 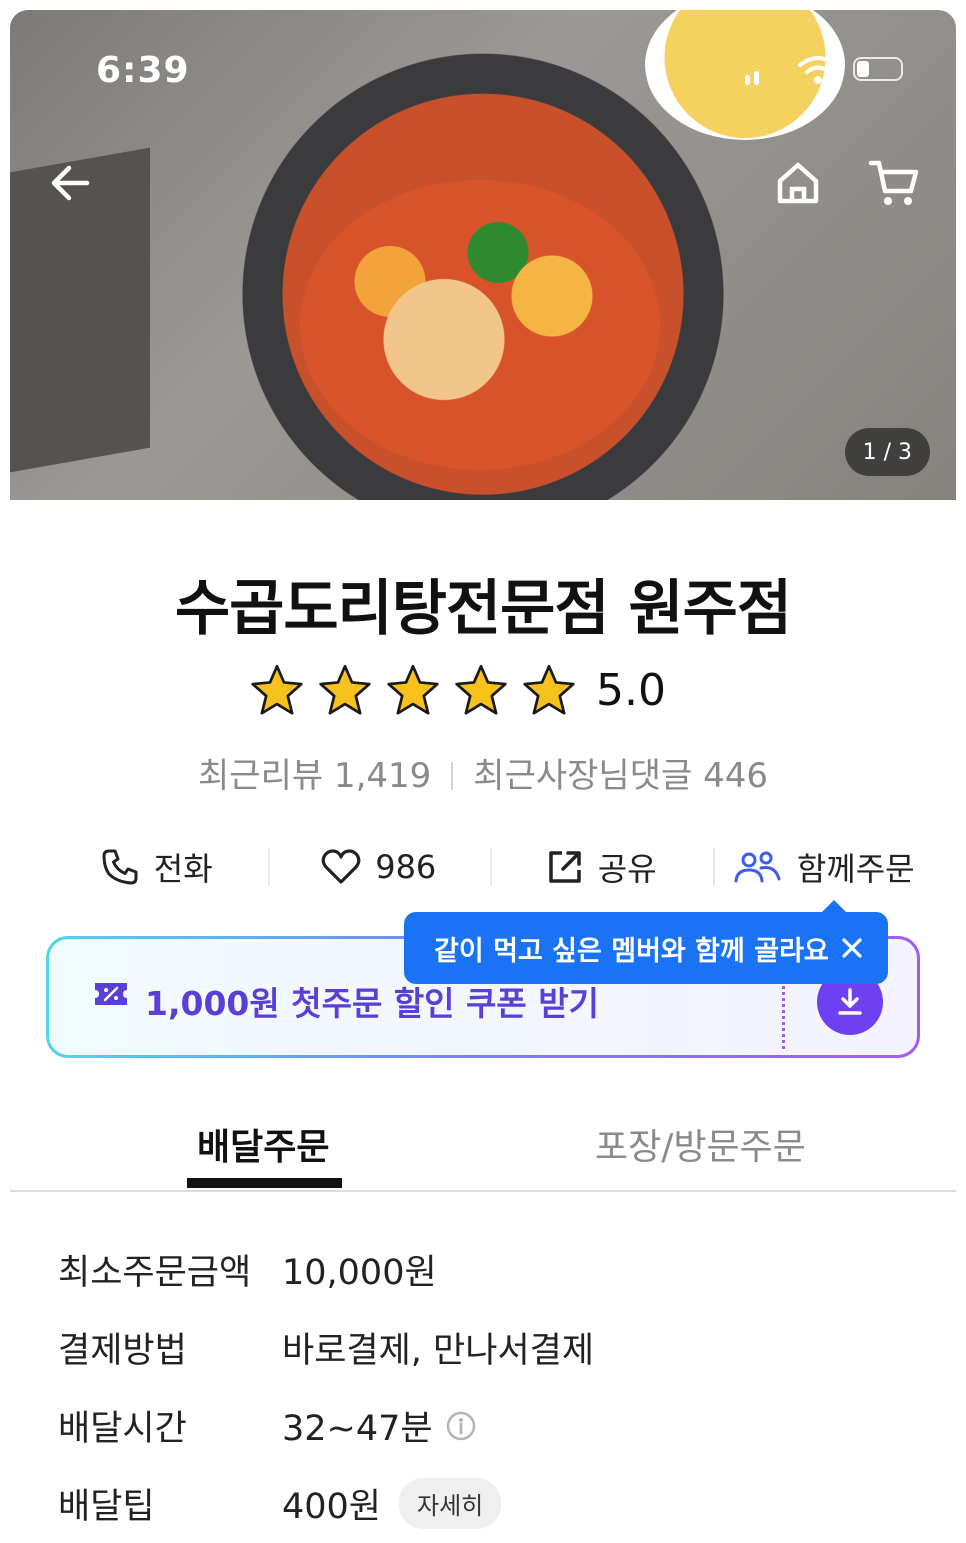 I want to click on call-button: 전화, so click(x=156, y=867).